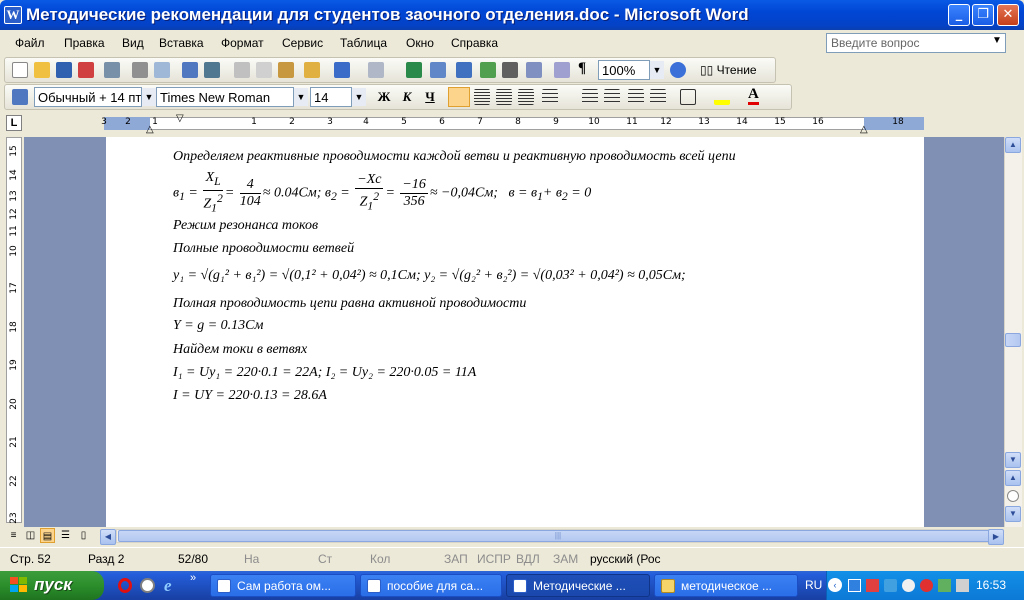 This screenshot has width=1024, height=600. What do you see at coordinates (86, 70) in the screenshot?
I see `permission-icon` at bounding box center [86, 70].